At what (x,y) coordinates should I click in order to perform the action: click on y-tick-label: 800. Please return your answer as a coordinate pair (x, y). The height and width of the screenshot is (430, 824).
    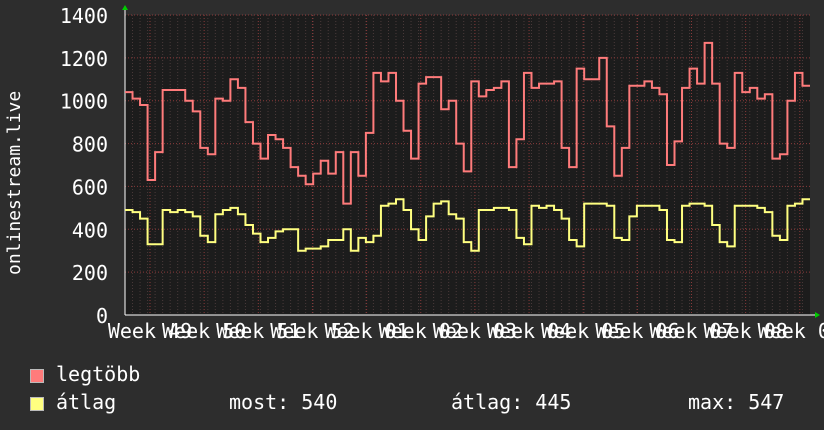
    Looking at the image, I should click on (90, 145).